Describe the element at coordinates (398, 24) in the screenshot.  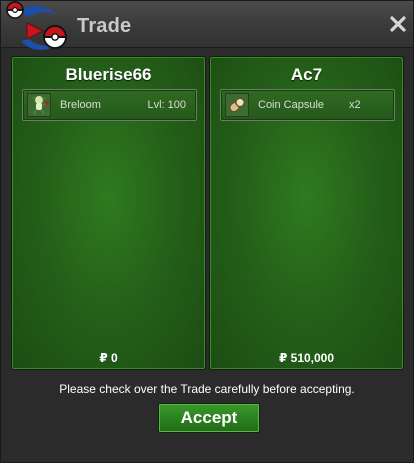
I see `close-icon` at that location.